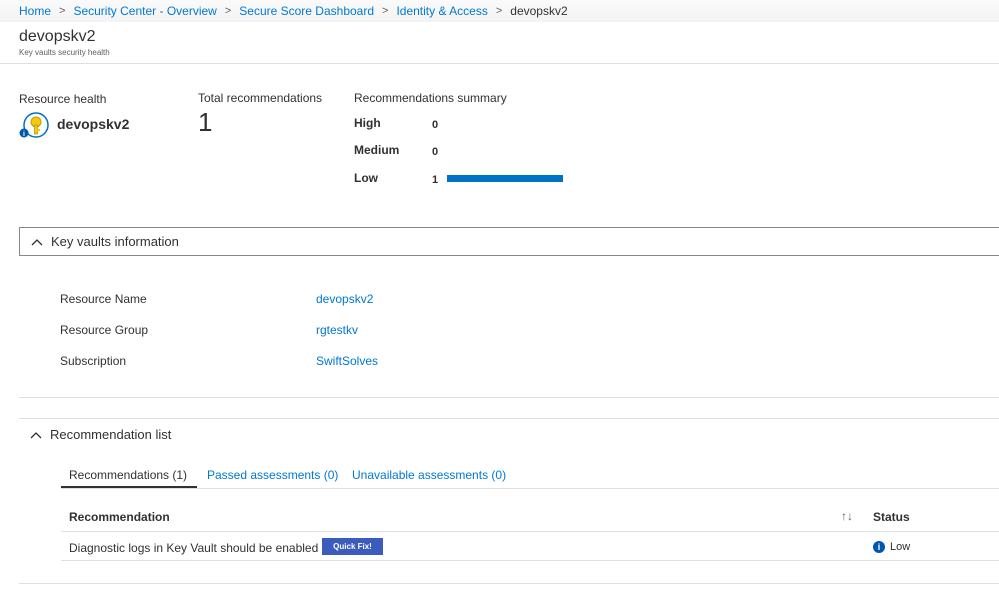 This screenshot has width=999, height=600. I want to click on info-icon: i, so click(879, 547).